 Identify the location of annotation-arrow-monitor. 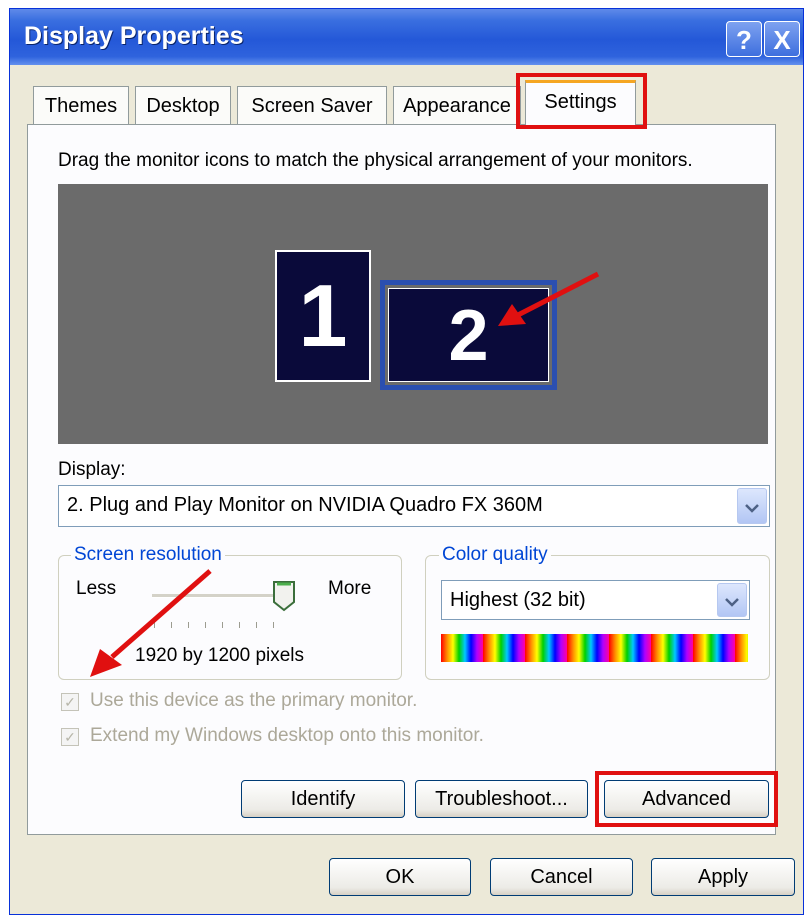
(549, 298).